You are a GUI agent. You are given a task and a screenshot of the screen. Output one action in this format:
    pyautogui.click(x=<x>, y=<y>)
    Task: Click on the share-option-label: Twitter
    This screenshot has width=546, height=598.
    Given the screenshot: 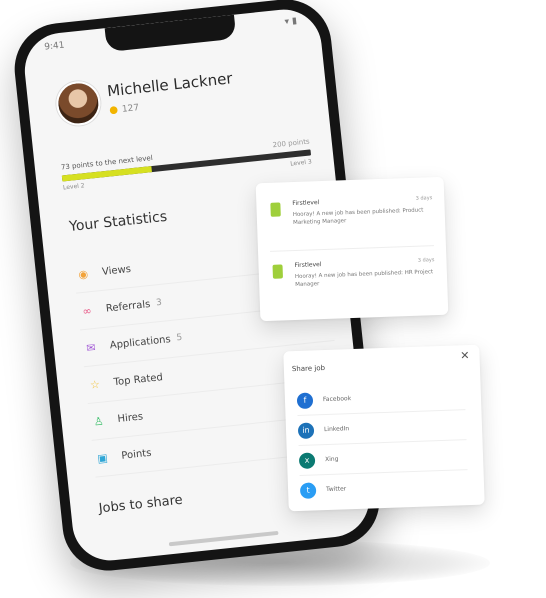 What is the action you would take?
    pyautogui.click(x=336, y=489)
    